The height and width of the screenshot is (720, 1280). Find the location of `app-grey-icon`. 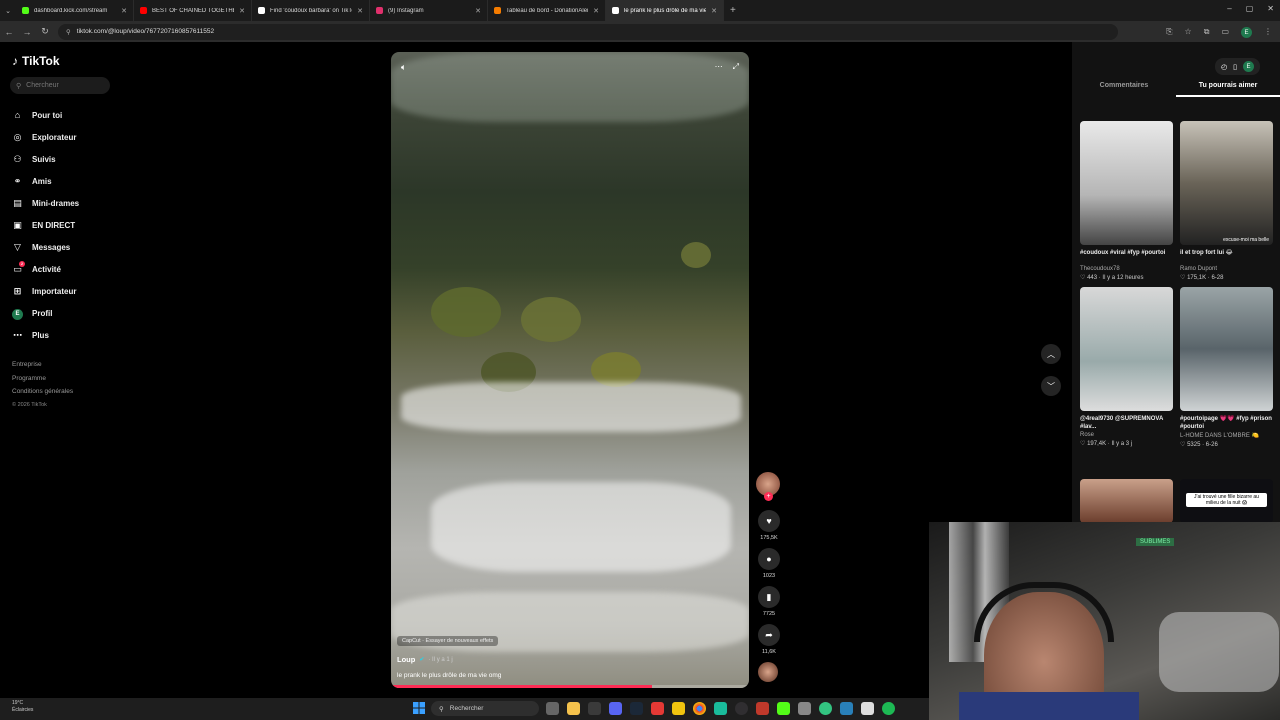

app-grey-icon is located at coordinates (804, 708).